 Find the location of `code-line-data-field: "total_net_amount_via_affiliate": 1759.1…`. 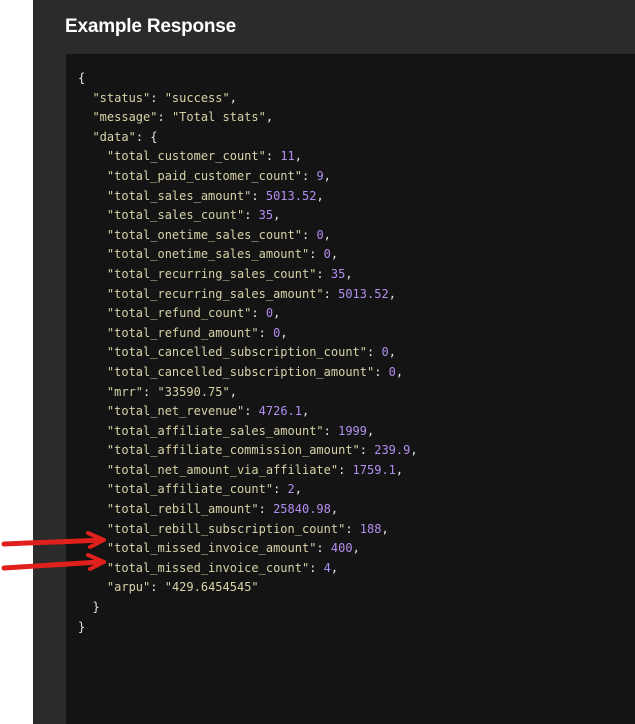

code-line-data-field: "total_net_amount_via_affiliate": 1759.1… is located at coordinates (248, 471).